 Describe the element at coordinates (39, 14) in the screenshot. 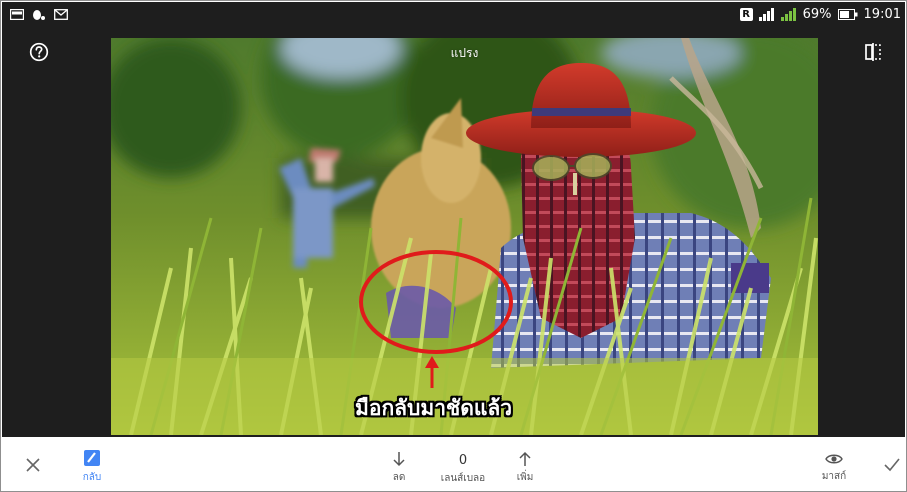

I see `app-notification-icon` at that location.